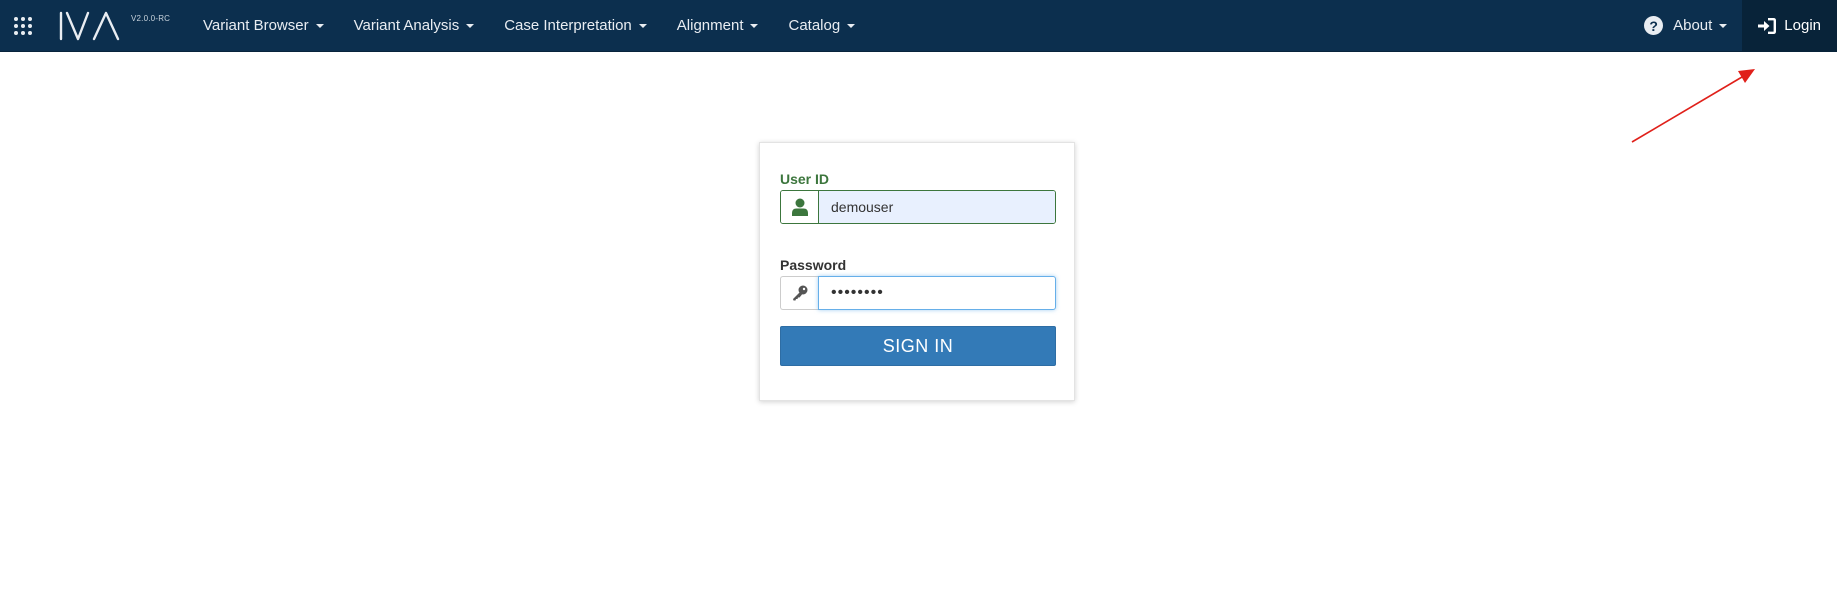  Describe the element at coordinates (814, 25) in the screenshot. I see `menu-label: Catalog` at that location.